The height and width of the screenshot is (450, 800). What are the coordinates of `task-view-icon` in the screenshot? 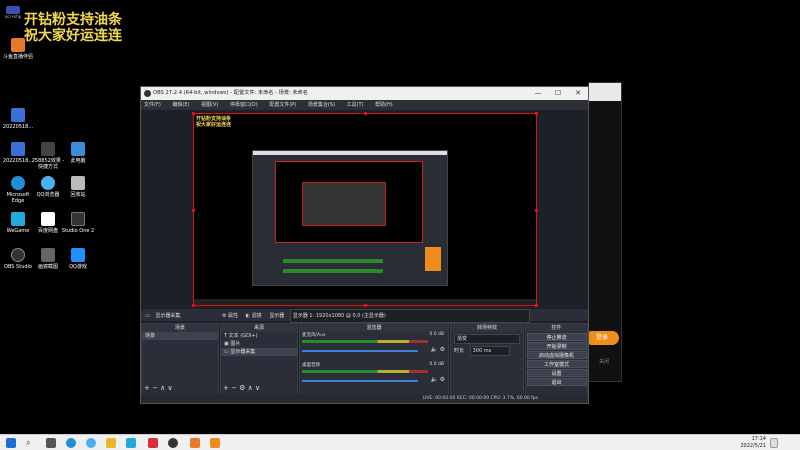 It's located at (51, 443).